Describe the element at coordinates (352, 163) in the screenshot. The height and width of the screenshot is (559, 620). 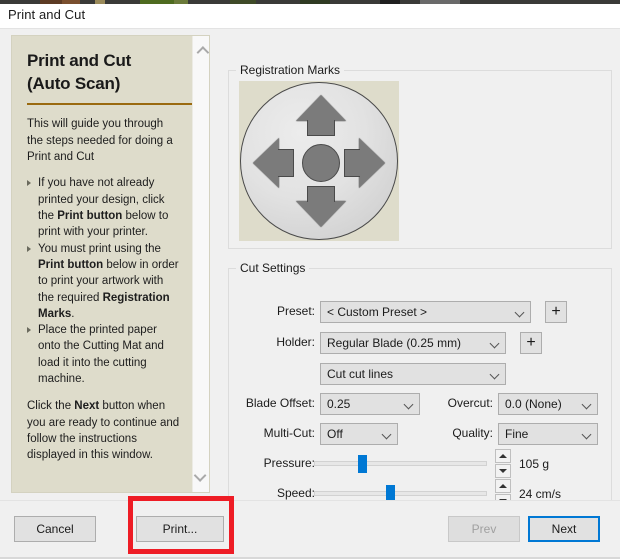
I see `arrow-right-stem` at that location.